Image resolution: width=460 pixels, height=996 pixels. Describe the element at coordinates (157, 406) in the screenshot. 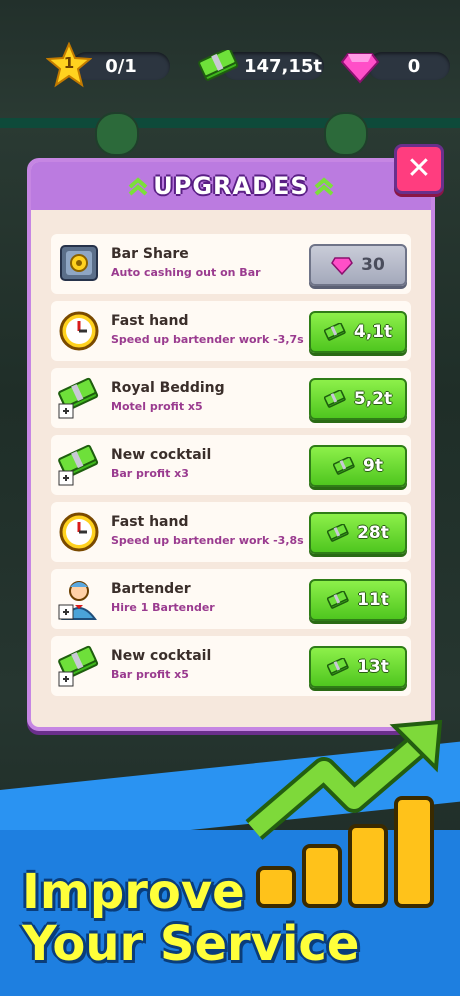

I see `upgrade-description: Motel profit x5` at that location.